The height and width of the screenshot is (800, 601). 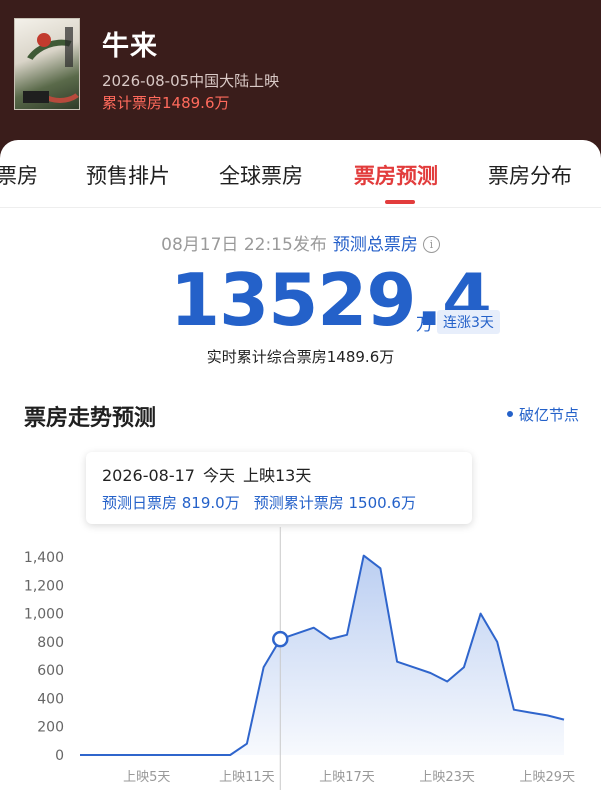 I want to click on tooltip-values: 预测日票房 819.0万 预测累计票房 1500.6万, so click(x=266, y=502).